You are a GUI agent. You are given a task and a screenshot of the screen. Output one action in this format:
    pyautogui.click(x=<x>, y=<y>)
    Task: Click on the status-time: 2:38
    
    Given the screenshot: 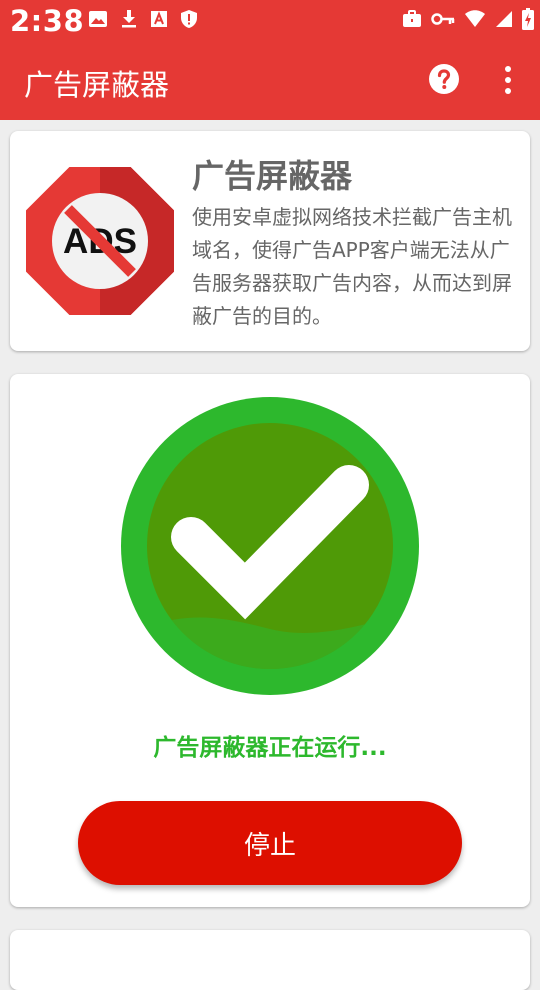 What is the action you would take?
    pyautogui.click(x=47, y=21)
    